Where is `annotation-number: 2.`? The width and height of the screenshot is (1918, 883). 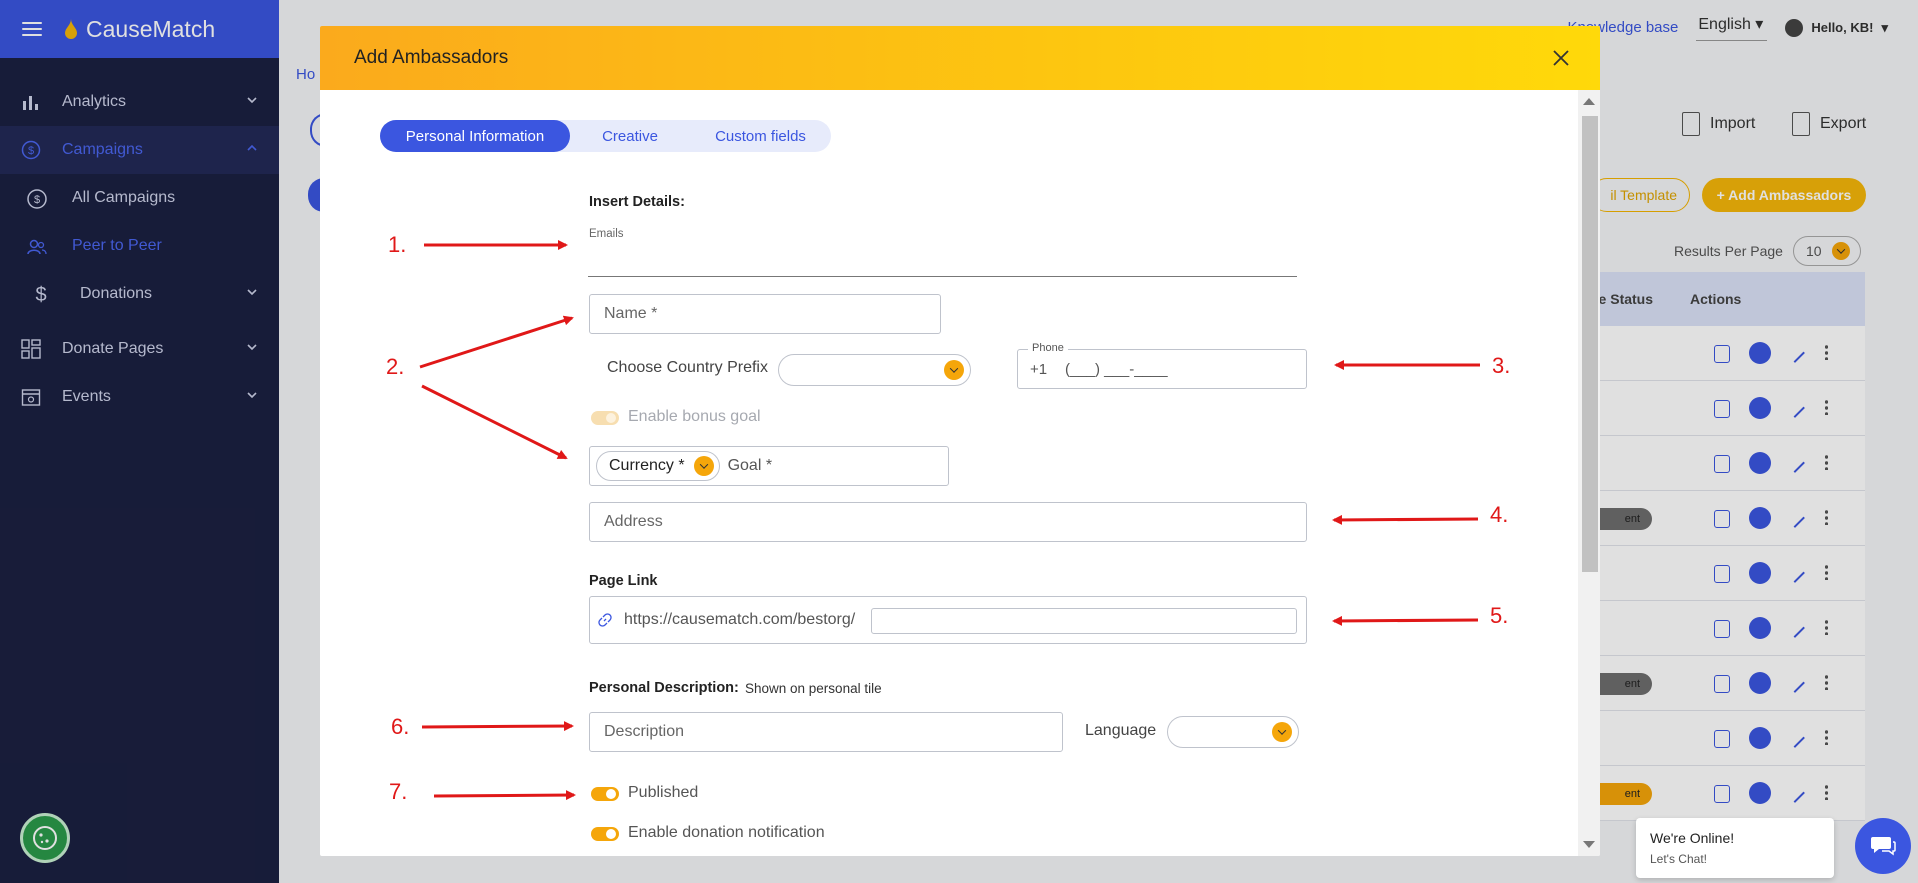
annotation-number: 2. is located at coordinates (395, 366).